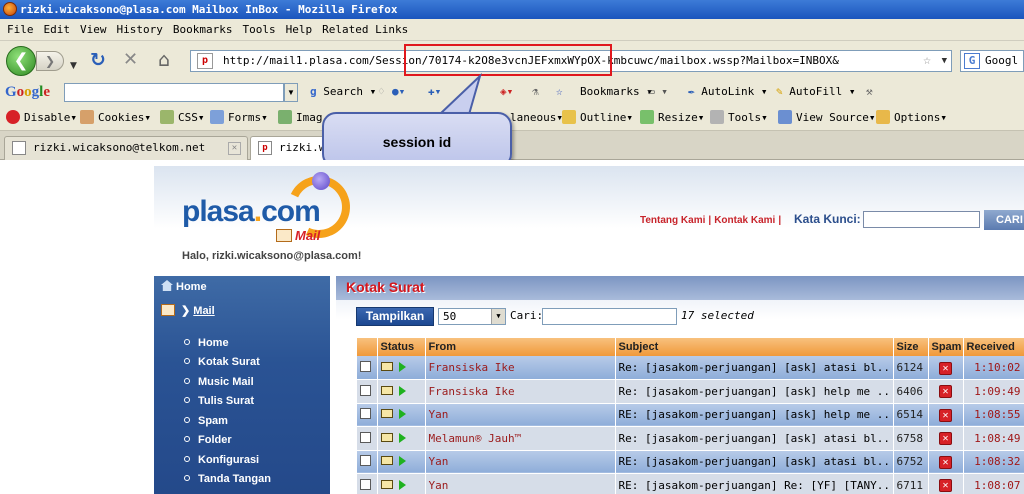  What do you see at coordinates (1004, 220) in the screenshot?
I see `site-search-button: CARI` at bounding box center [1004, 220].